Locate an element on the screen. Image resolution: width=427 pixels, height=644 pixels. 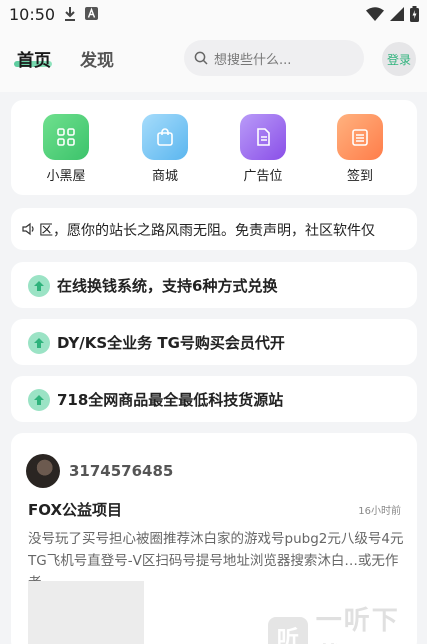
shopping-bag-icon is located at coordinates (165, 137).